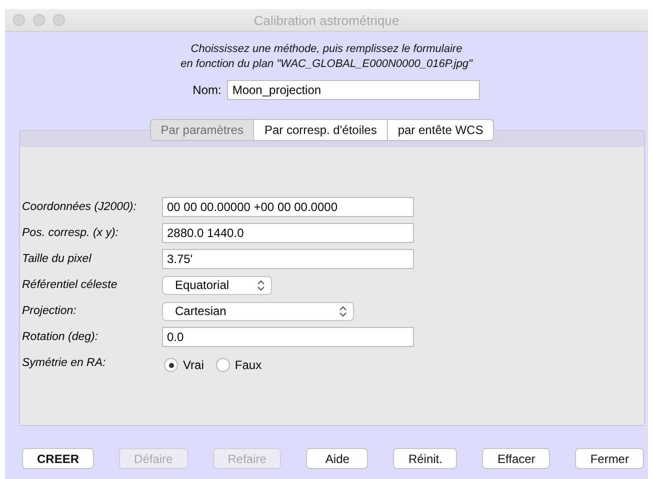  What do you see at coordinates (258, 311) in the screenshot?
I see `dropdown: Cartesian` at bounding box center [258, 311].